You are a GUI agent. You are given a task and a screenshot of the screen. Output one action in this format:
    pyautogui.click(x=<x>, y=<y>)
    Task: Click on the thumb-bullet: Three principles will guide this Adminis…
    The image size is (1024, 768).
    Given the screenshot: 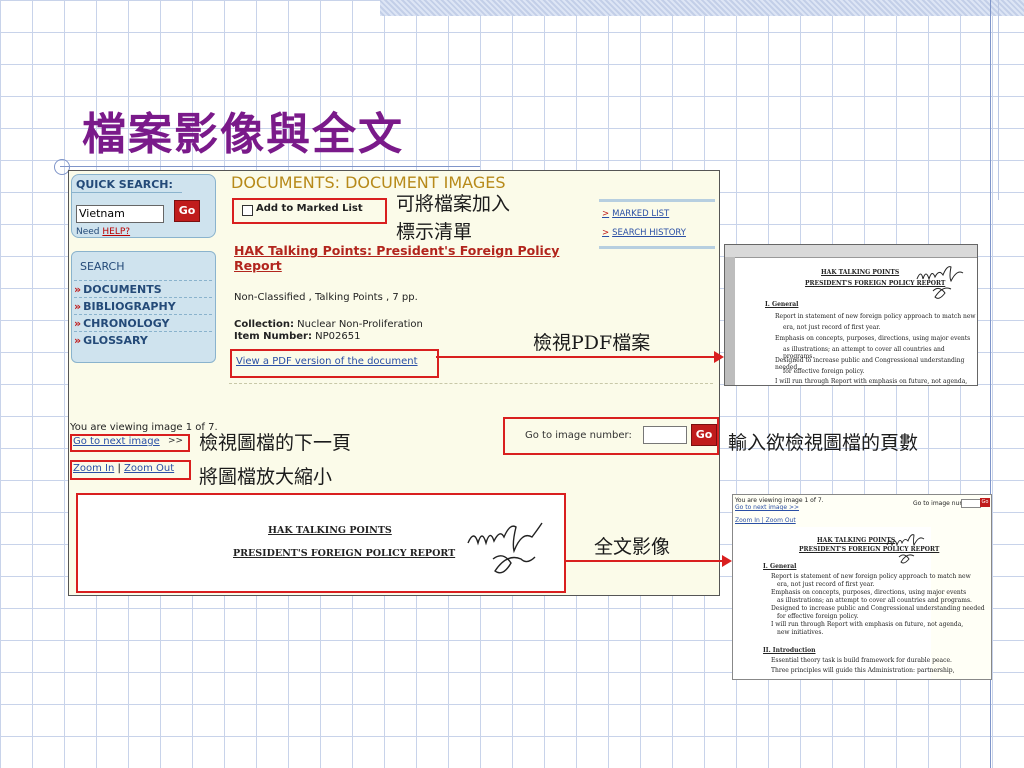 What is the action you would take?
    pyautogui.click(x=863, y=670)
    